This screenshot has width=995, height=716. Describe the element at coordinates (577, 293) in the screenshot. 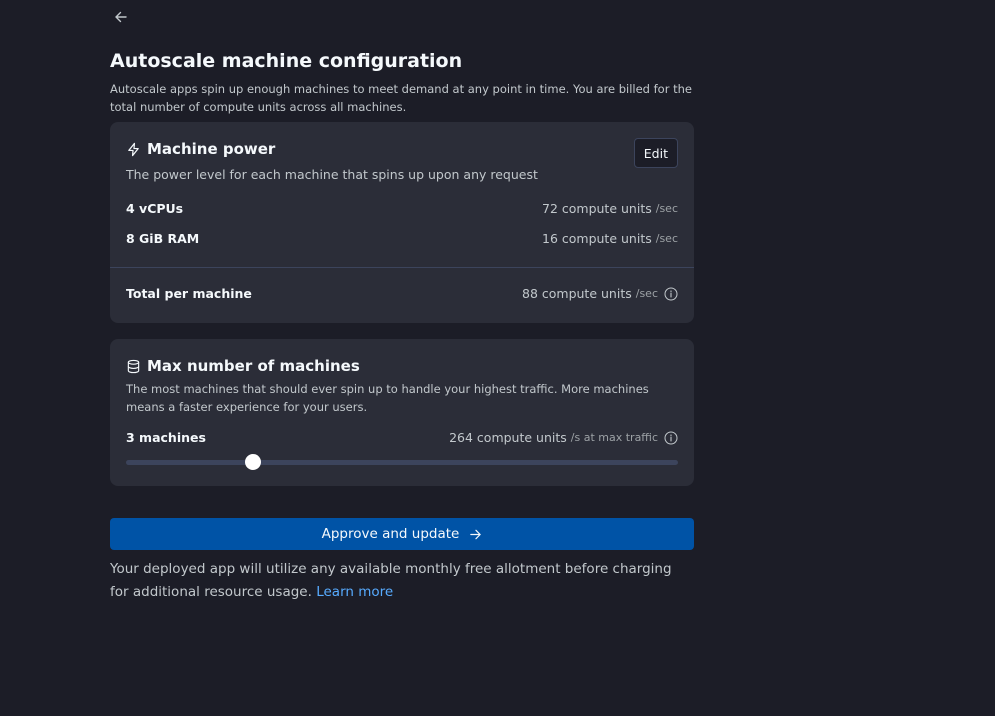

I see `total-compute-units: 88 compute units` at that location.